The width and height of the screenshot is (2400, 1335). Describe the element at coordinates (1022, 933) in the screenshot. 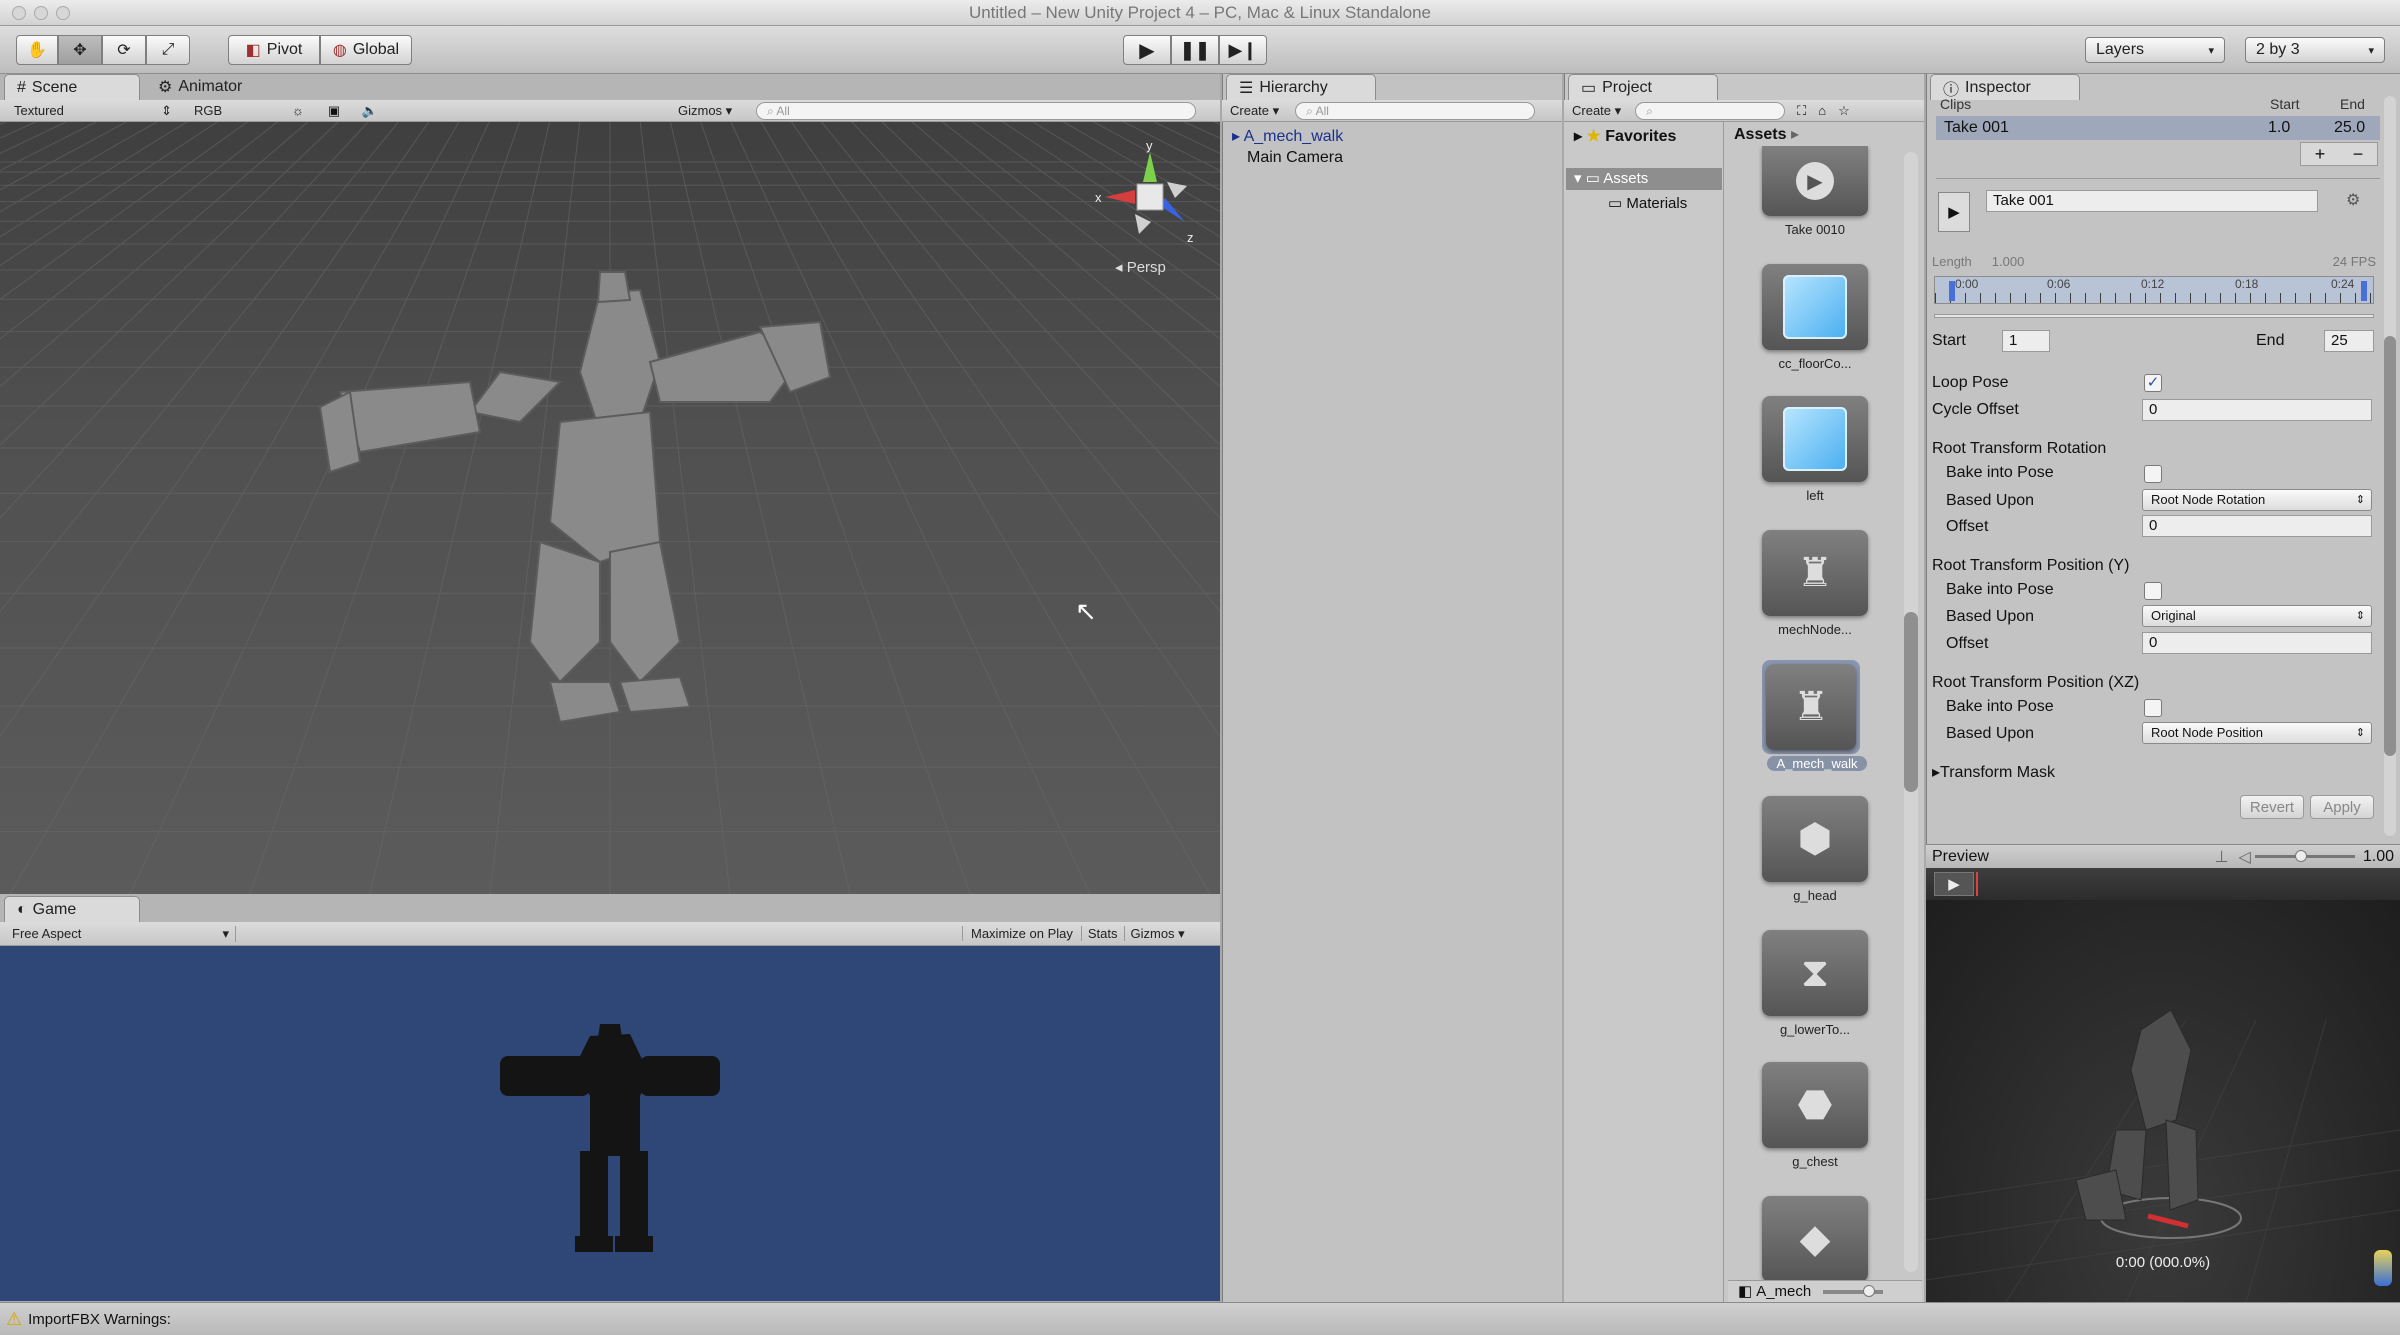

I see `maximize-on-play-toggle: Maximize on Play` at that location.